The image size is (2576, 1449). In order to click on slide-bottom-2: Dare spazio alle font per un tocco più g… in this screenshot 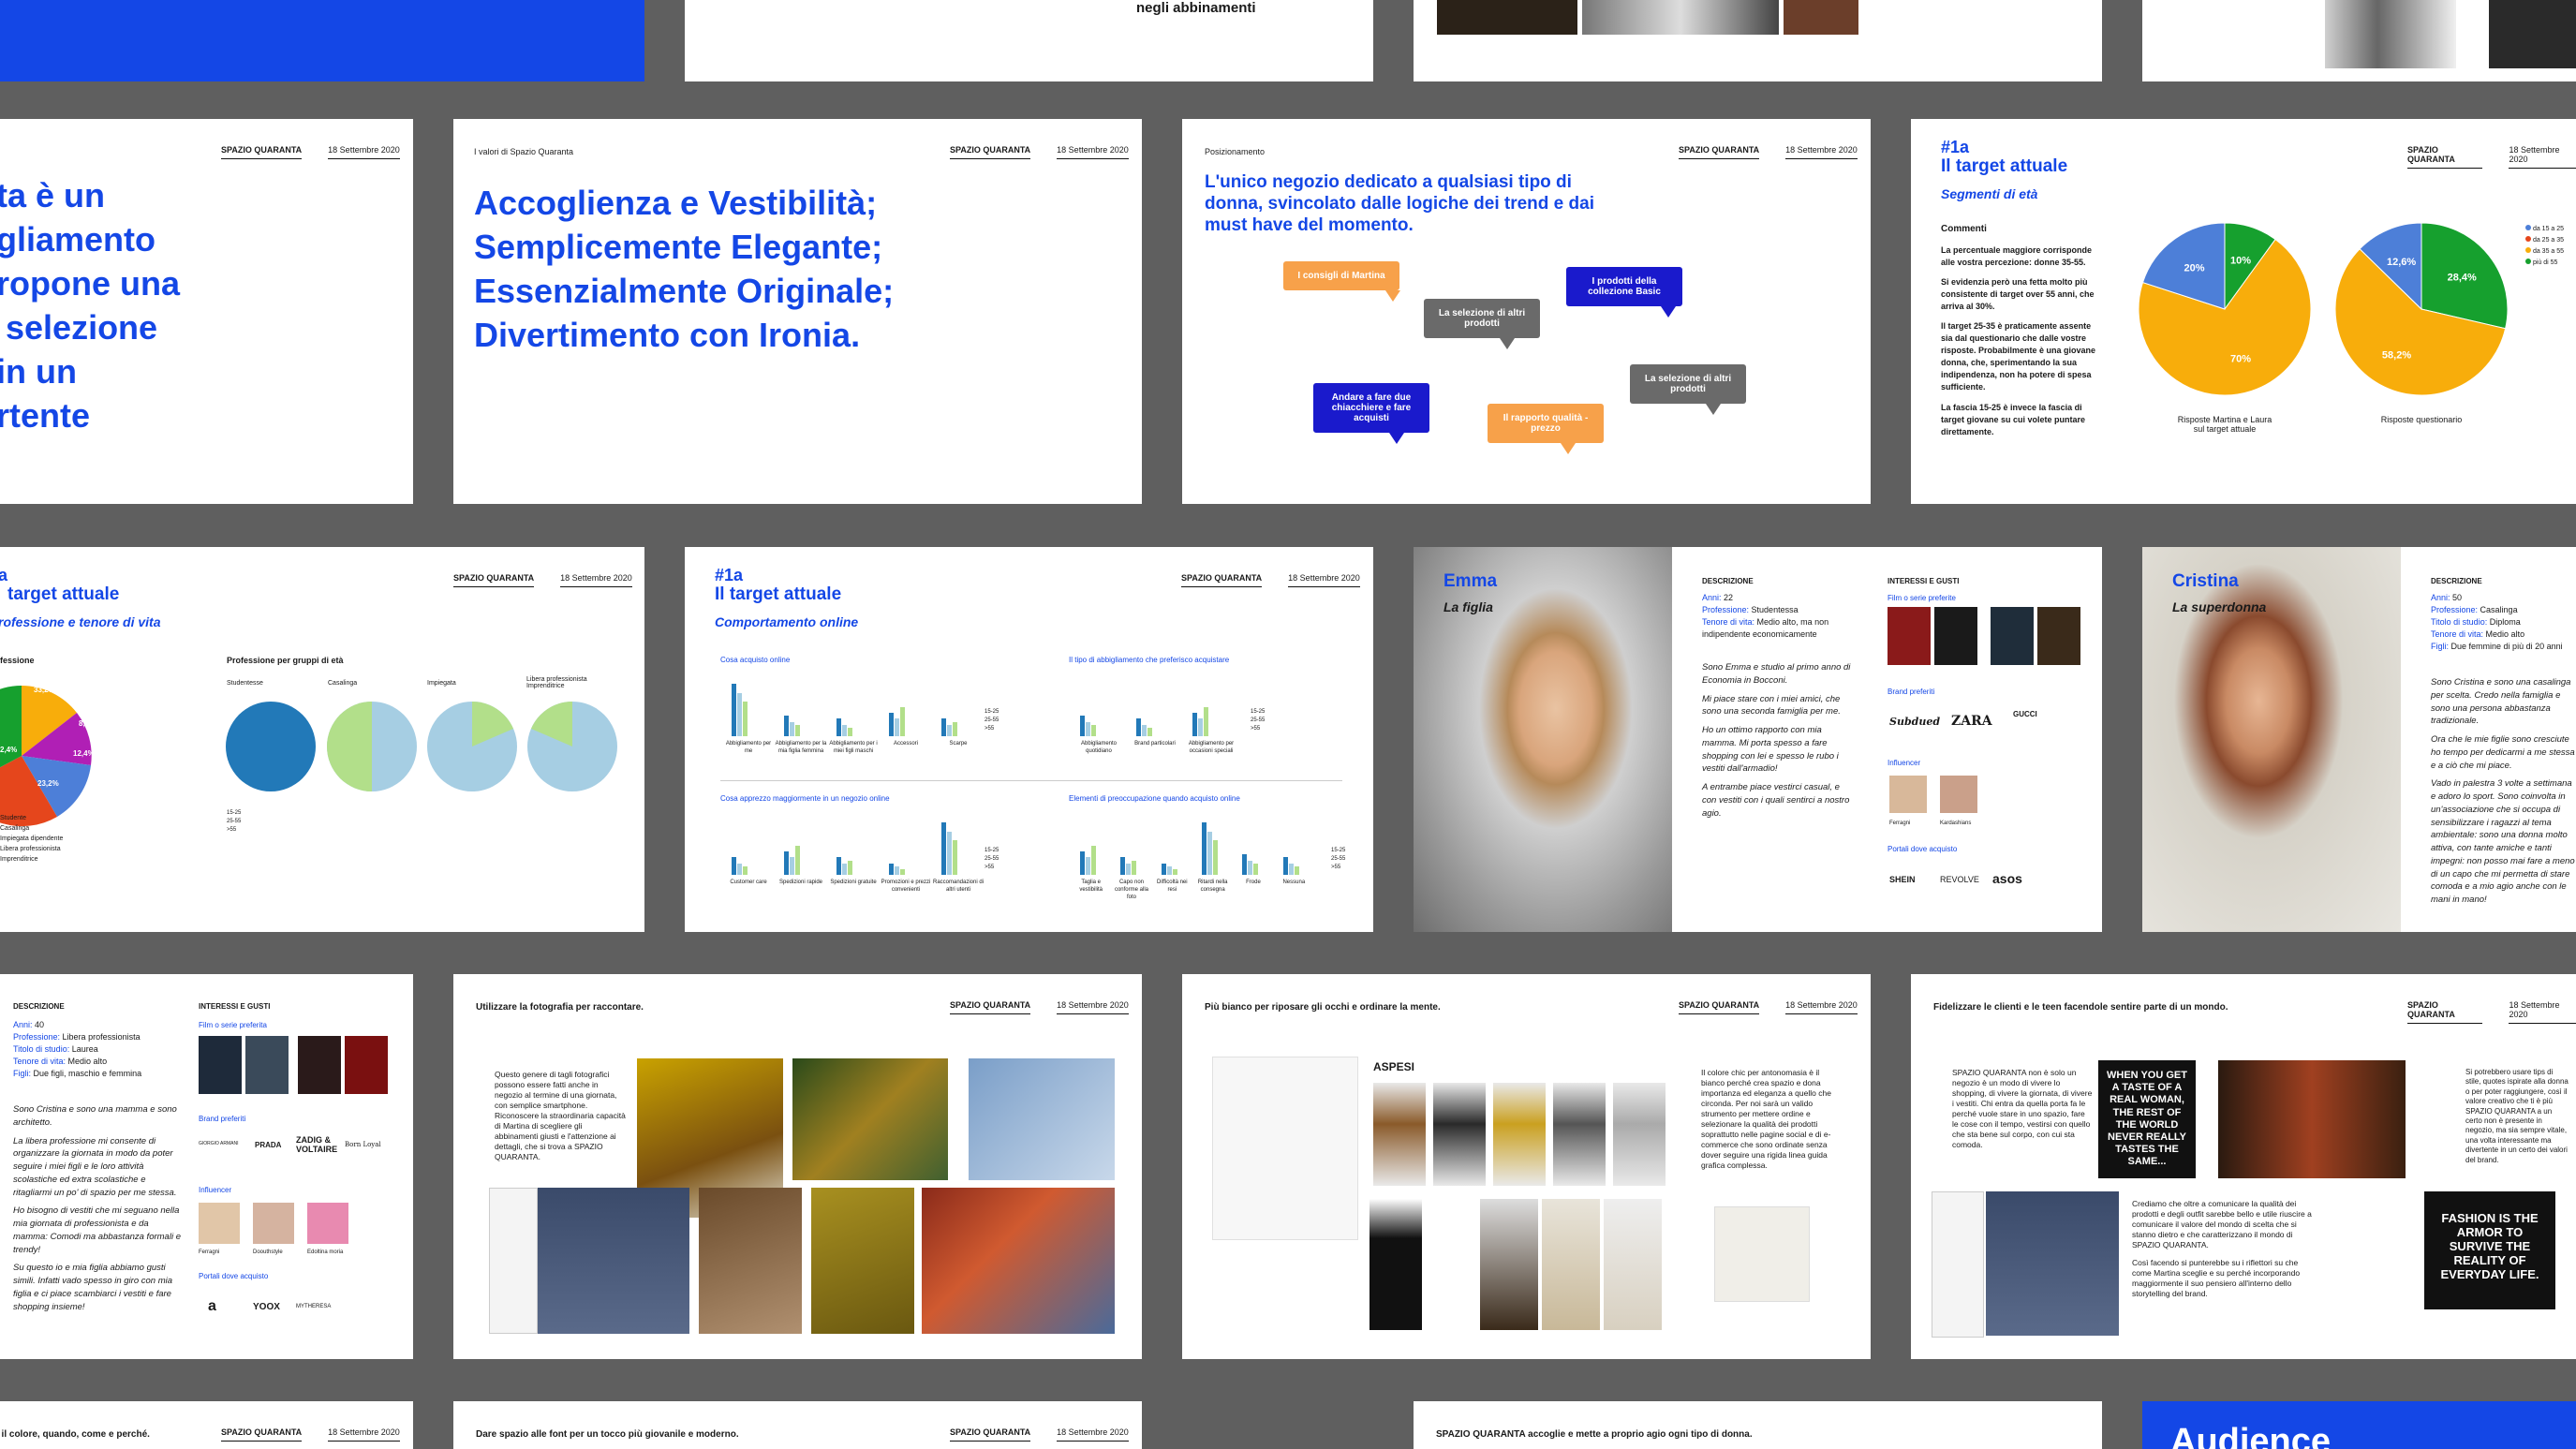, I will do `click(797, 1425)`.